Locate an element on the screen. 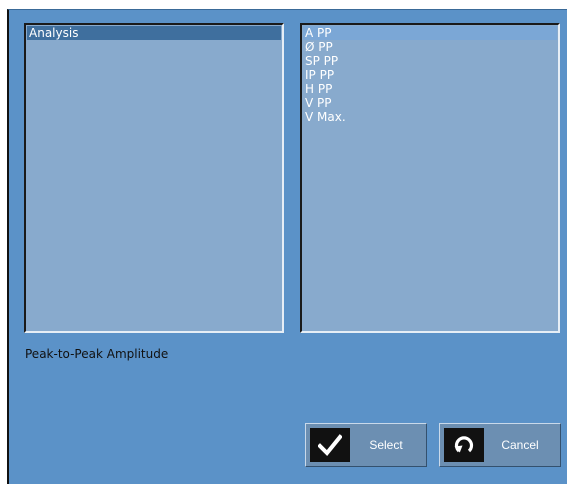 Image resolution: width=567 pixels, height=484 pixels. list-item: SP PP is located at coordinates (430, 61).